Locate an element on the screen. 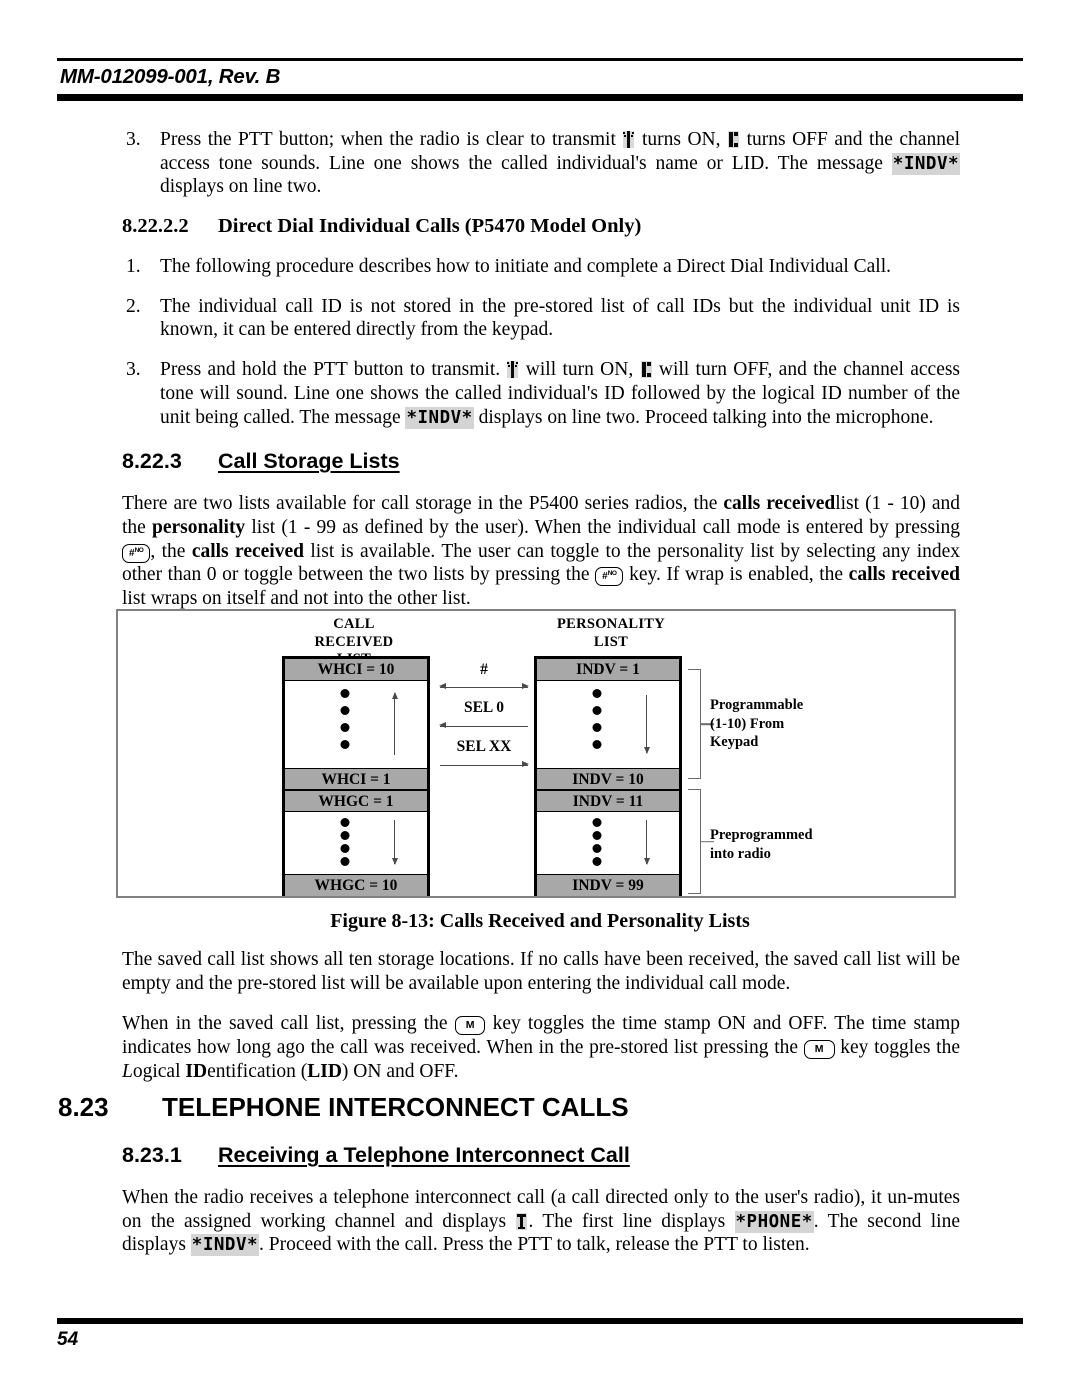 This screenshot has height=1397, width=1080. note-programmable-line3: Keypad is located at coordinates (734, 742).